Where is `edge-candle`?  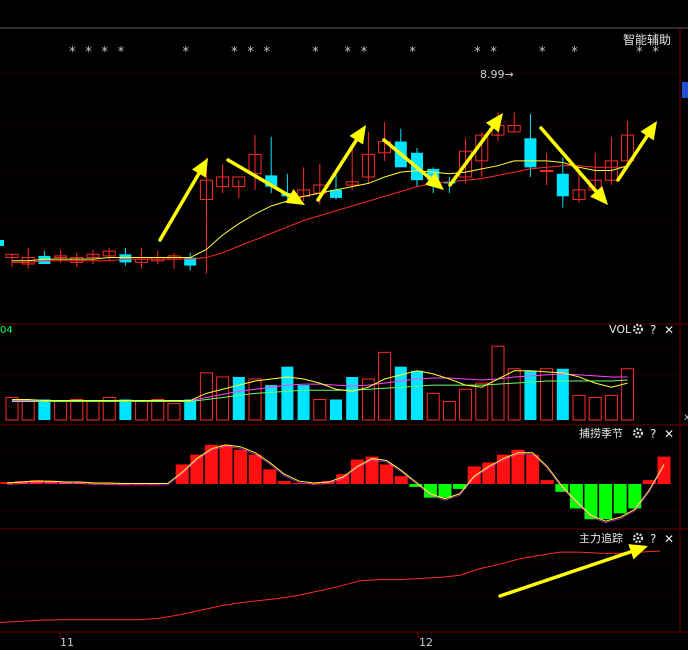 edge-candle is located at coordinates (2, 243).